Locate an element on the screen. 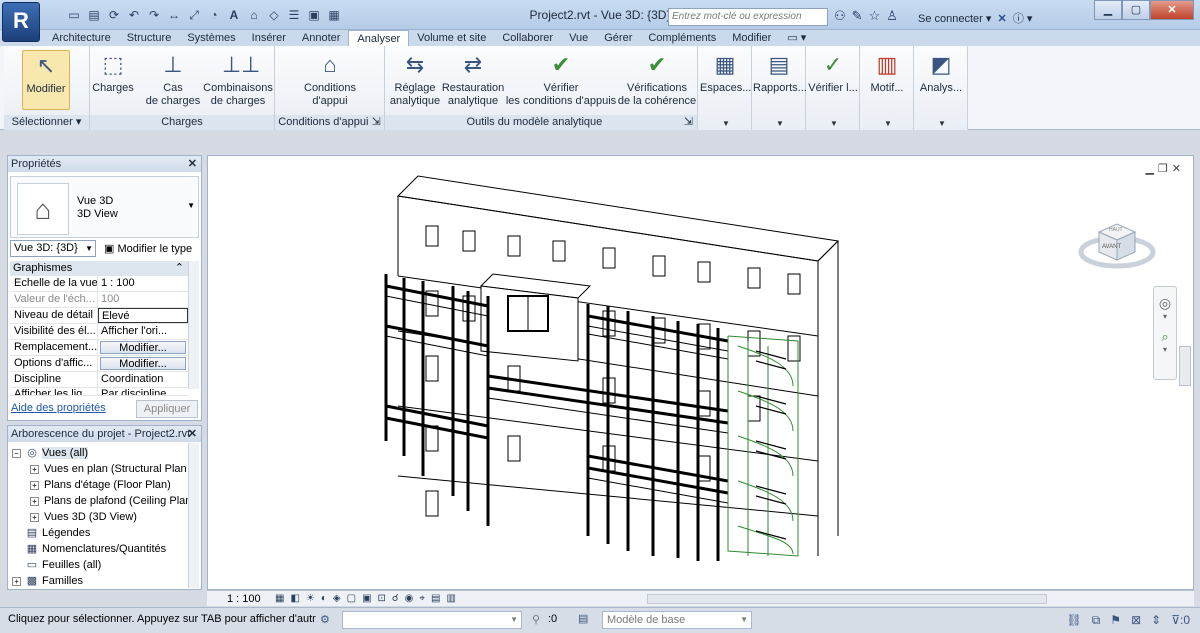 This screenshot has height=633, width=1200. verifier-conditions-button: ✔ Vérifier les conditions d'appuis is located at coordinates (561, 79).